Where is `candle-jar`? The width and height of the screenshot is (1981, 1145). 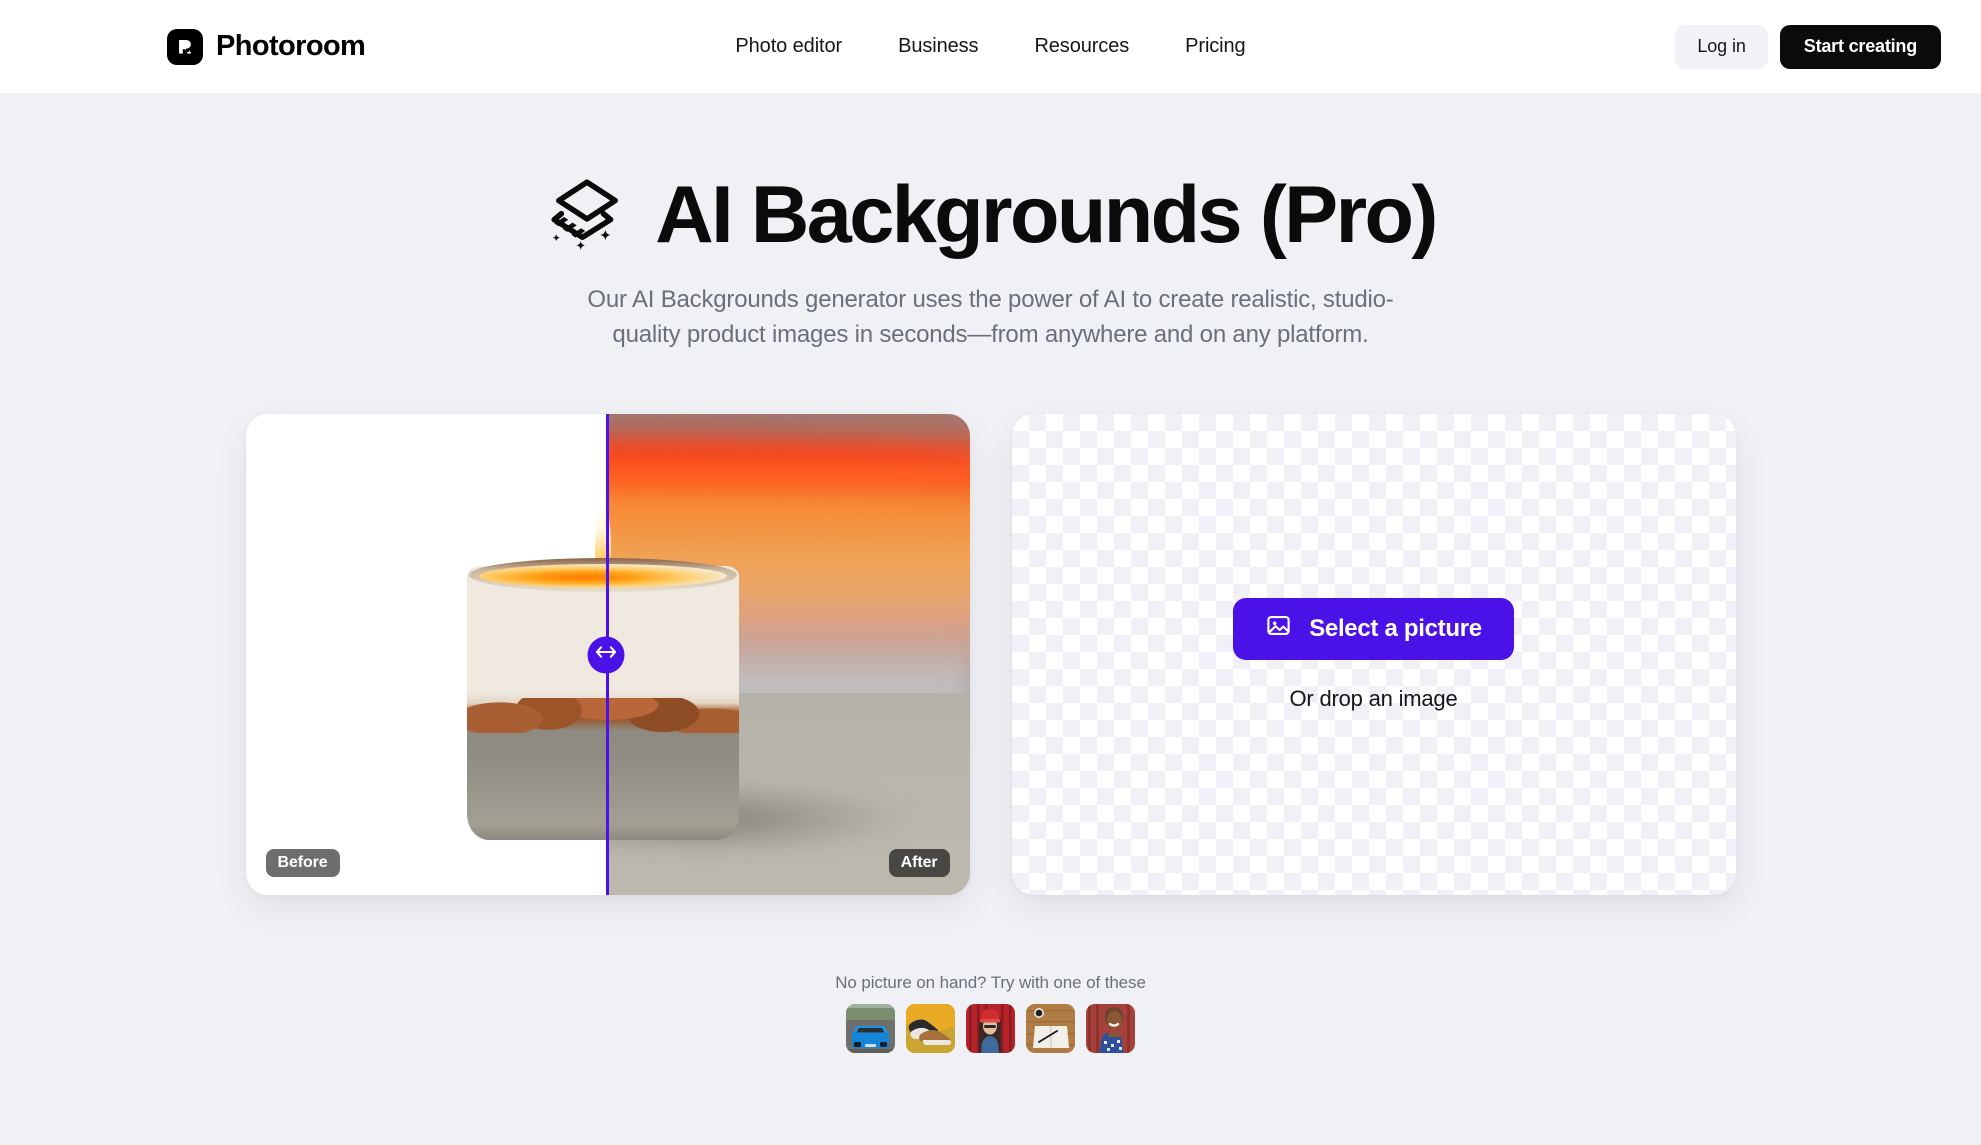
candle-jar is located at coordinates (672, 703).